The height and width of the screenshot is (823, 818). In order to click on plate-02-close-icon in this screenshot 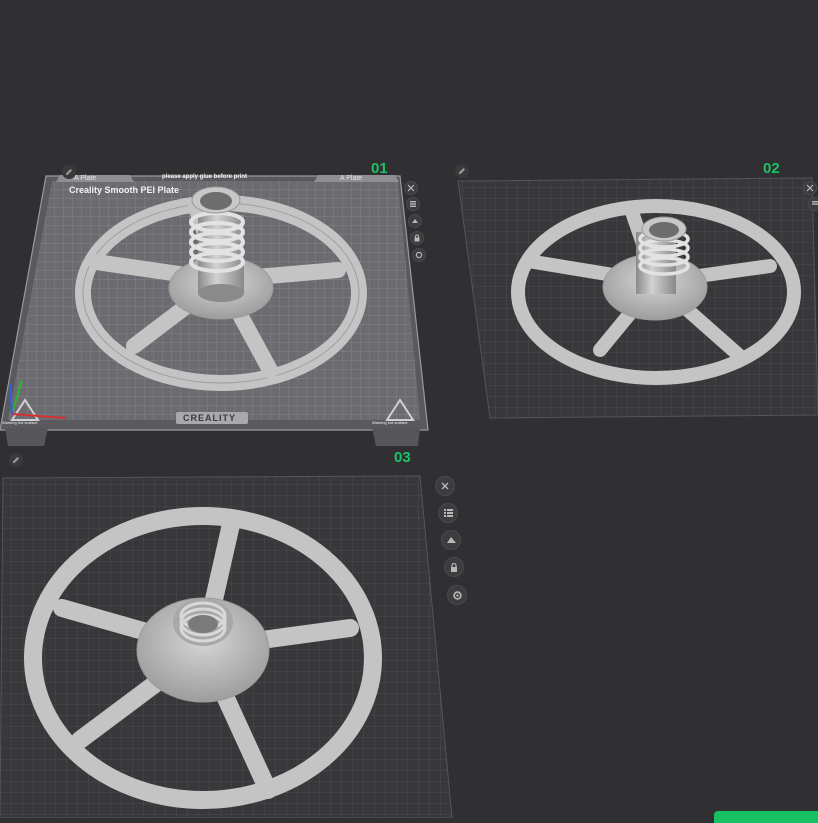, I will do `click(810, 188)`.